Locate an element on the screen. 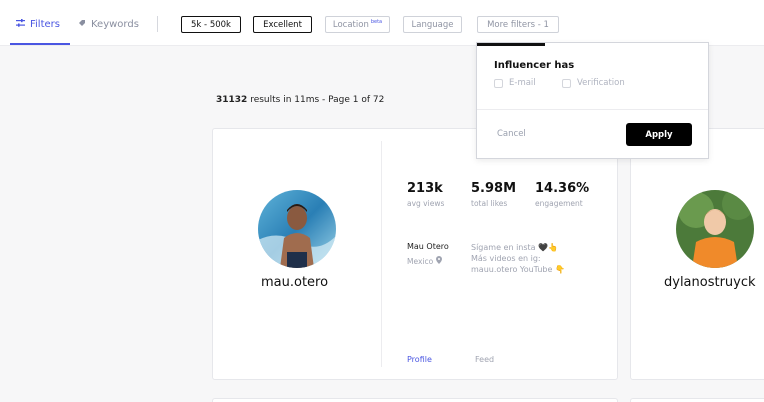 The height and width of the screenshot is (402, 764). quality-filter-chip: Excellent is located at coordinates (282, 24).